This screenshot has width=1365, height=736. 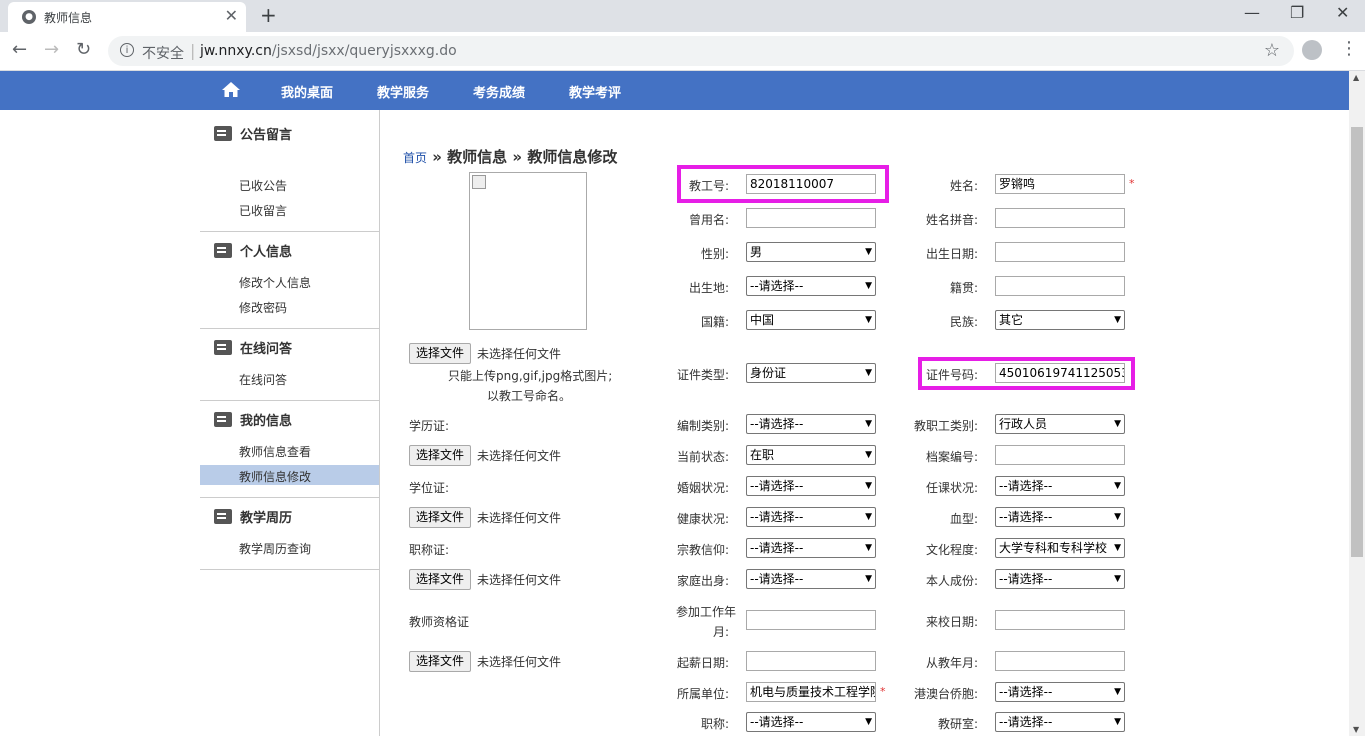 I want to click on url-text: jw.nnxy.cn/jsxsd/jsxx/queryjsxxxg.do, so click(x=328, y=51).